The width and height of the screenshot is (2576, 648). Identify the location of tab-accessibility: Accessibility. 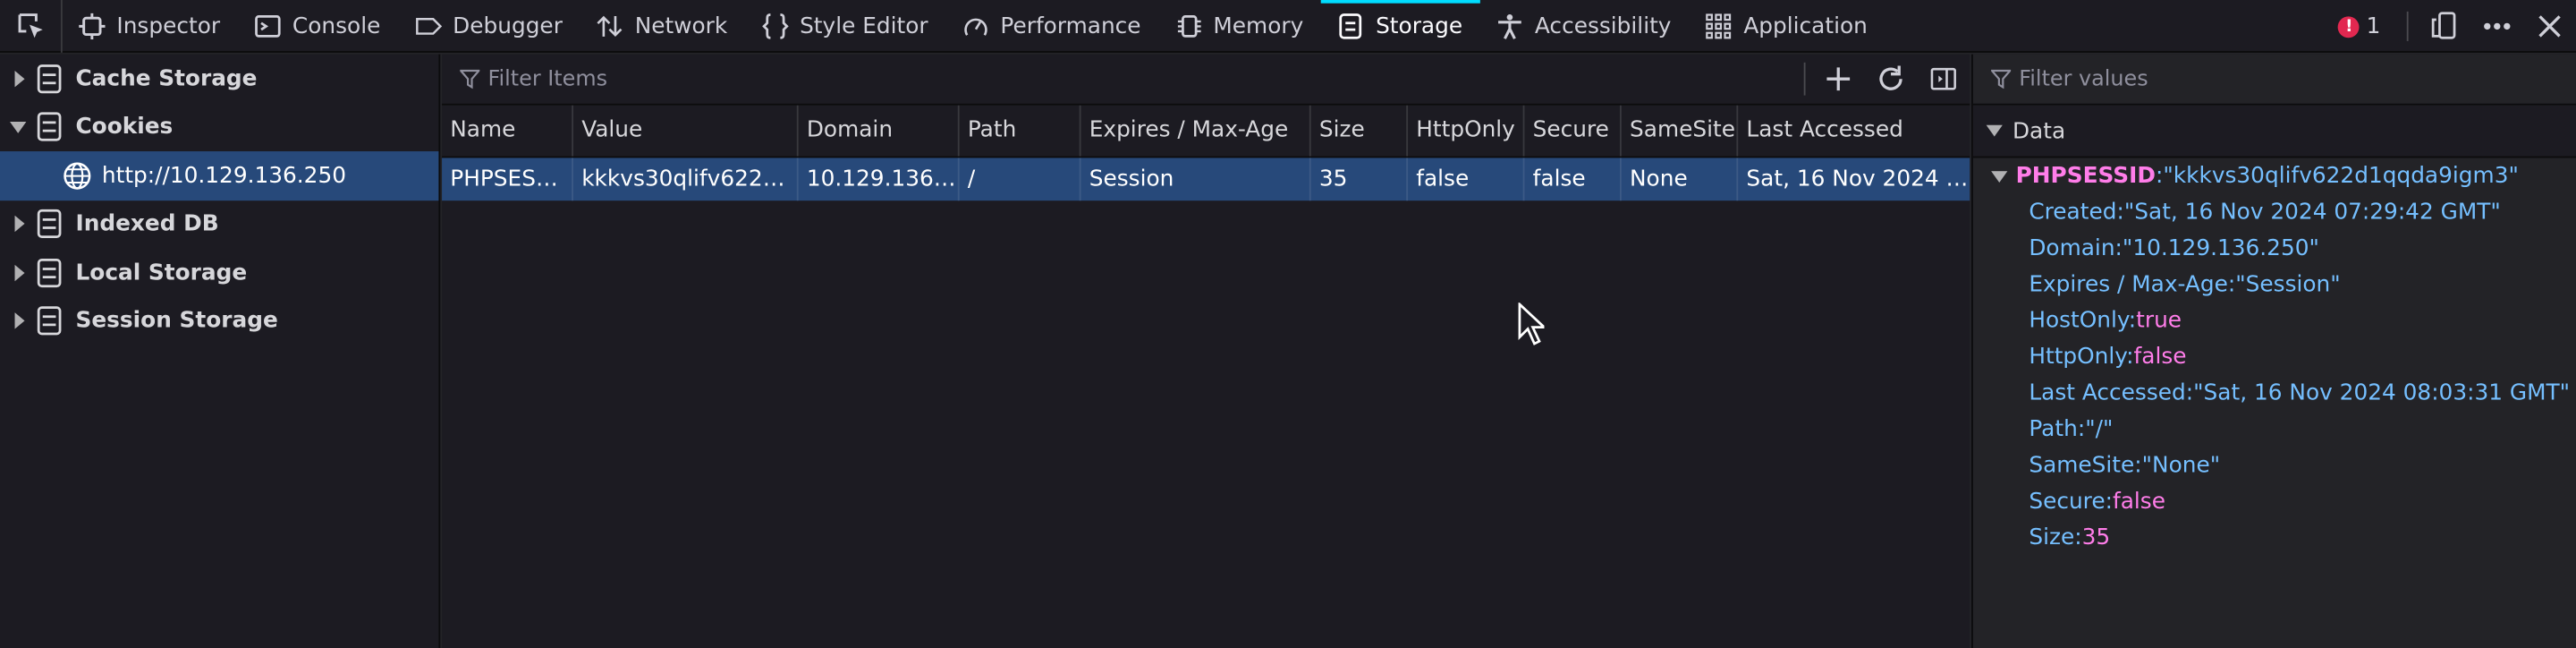
(1584, 26).